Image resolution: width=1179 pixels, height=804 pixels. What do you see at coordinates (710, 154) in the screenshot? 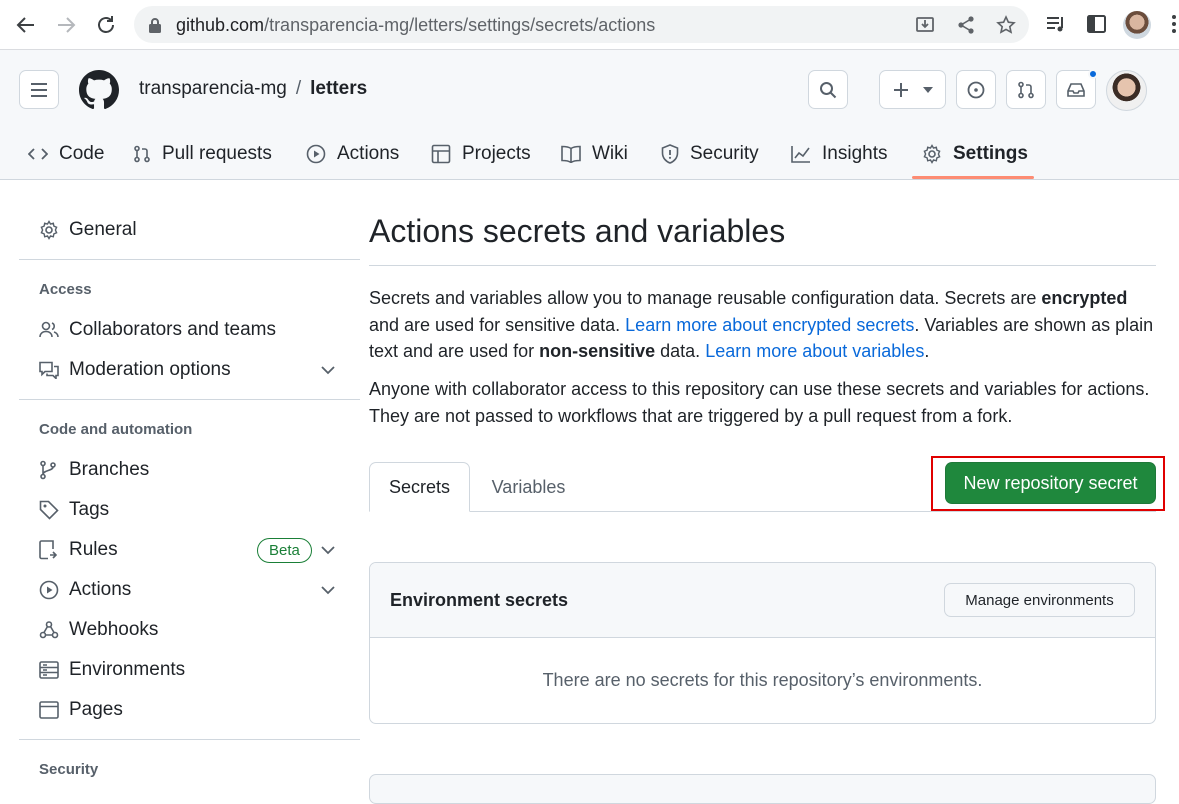
I see `tab-security: Security` at bounding box center [710, 154].